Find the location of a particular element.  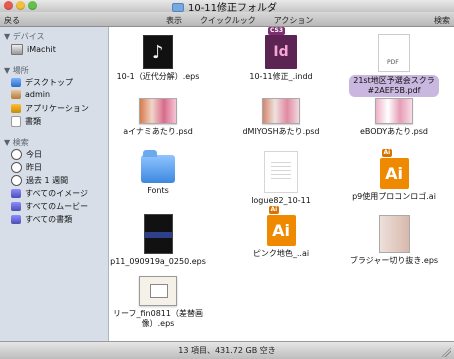

file-label: 21st地区予選会スクラ #2AEF5B.pdf is located at coordinates (394, 86).